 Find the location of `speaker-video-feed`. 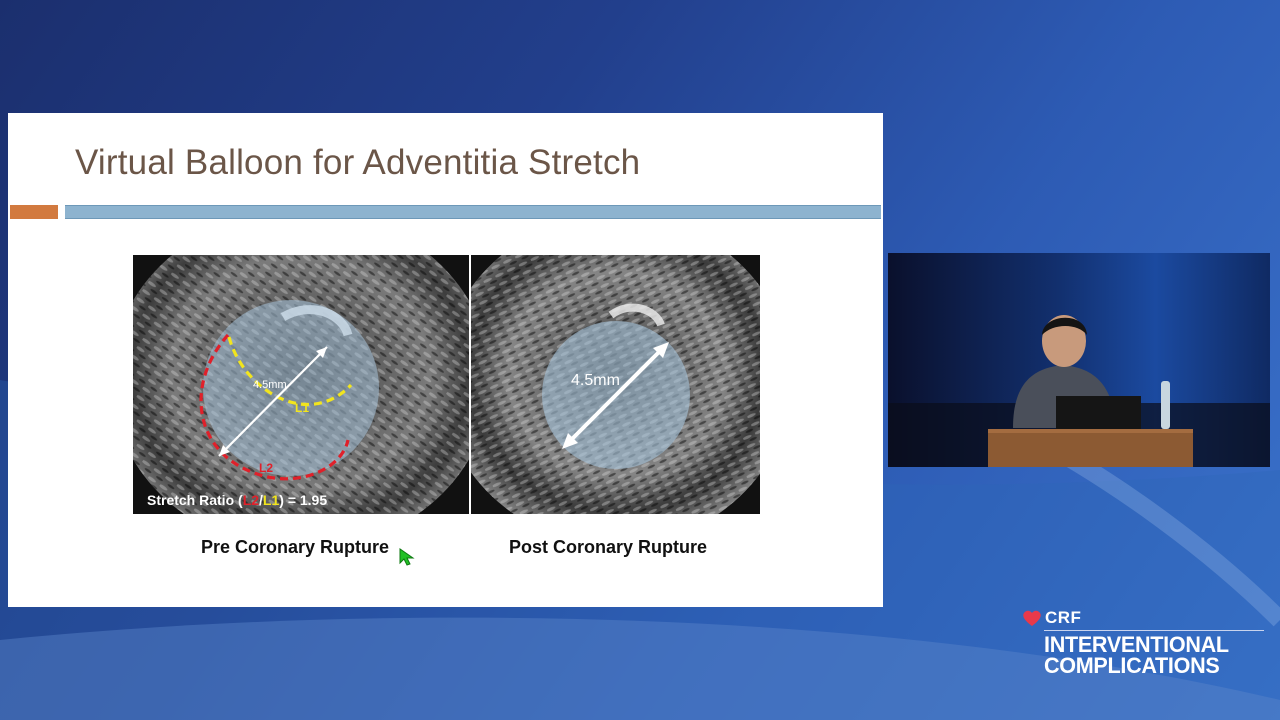

speaker-video-feed is located at coordinates (1079, 360).